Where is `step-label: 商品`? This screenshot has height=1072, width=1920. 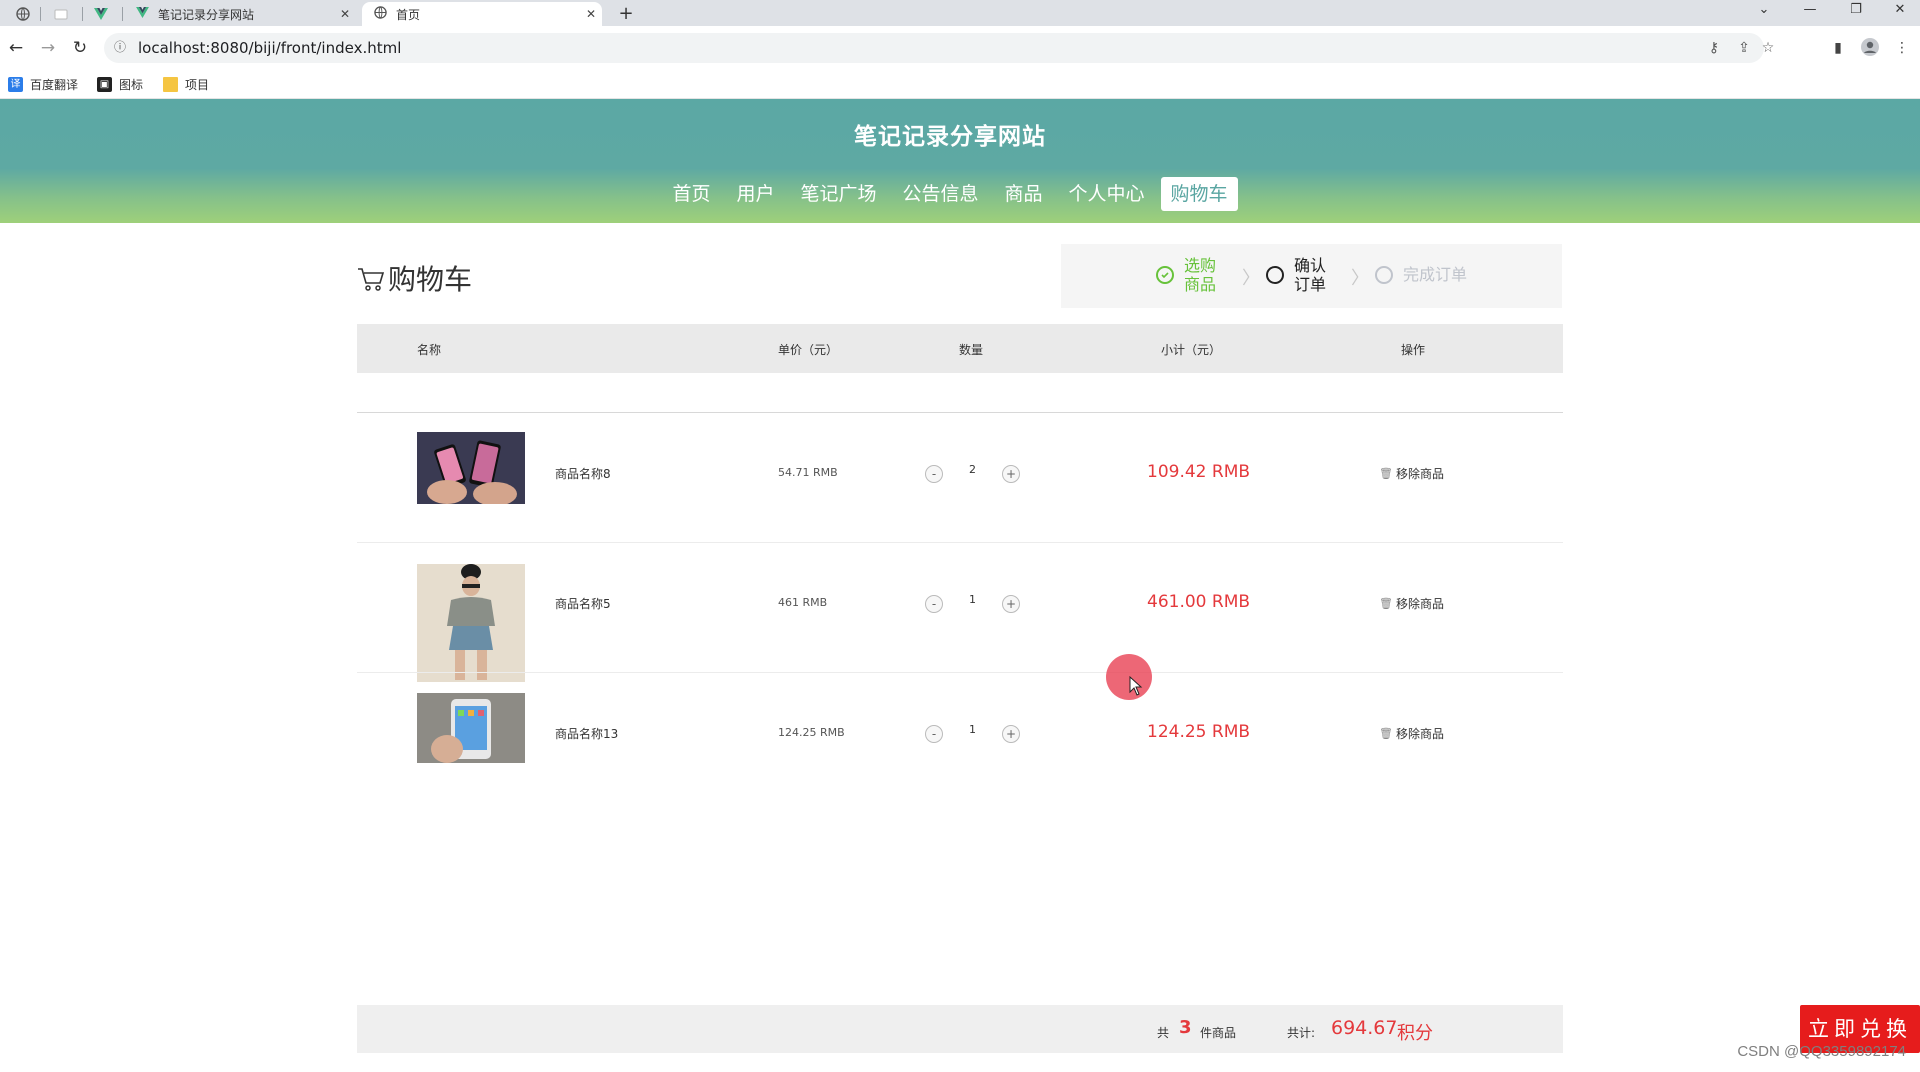
step-label: 商品 is located at coordinates (1200, 284).